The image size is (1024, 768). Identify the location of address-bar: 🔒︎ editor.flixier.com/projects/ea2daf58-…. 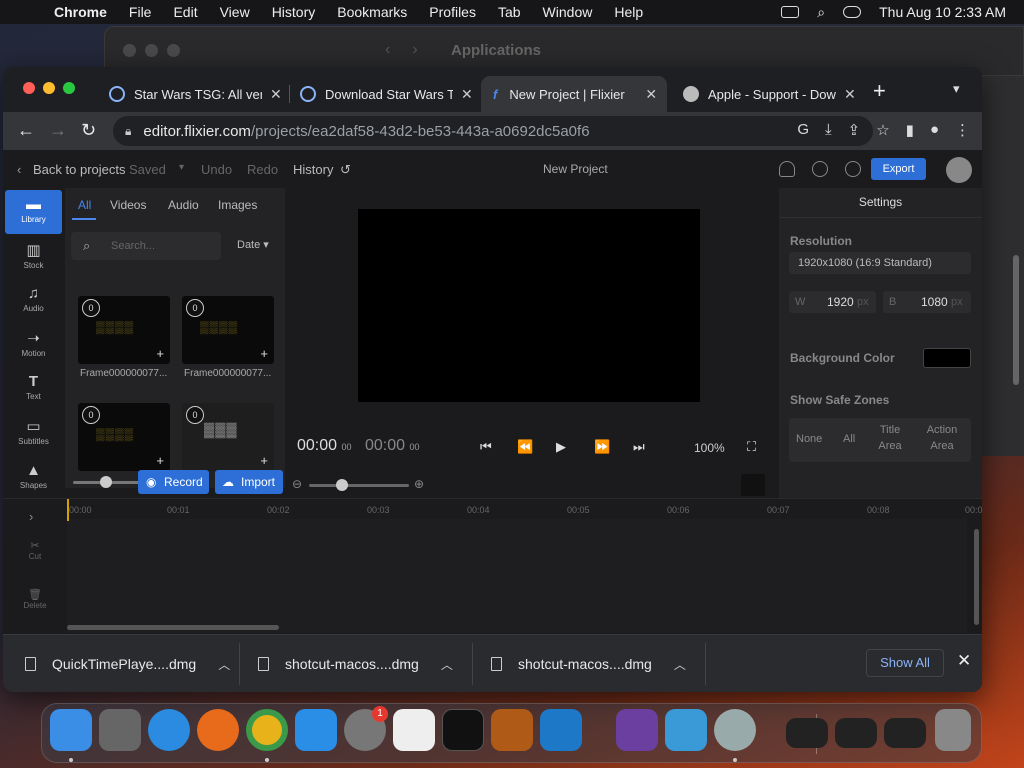
(493, 131).